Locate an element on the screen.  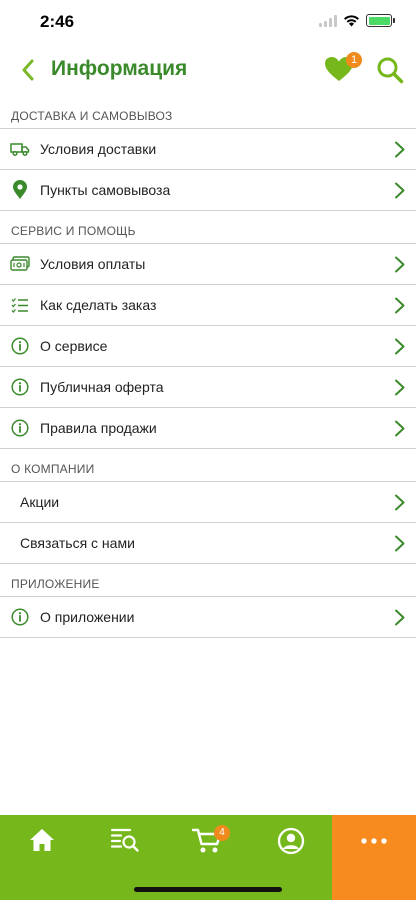
tab-home is located at coordinates (41, 857).